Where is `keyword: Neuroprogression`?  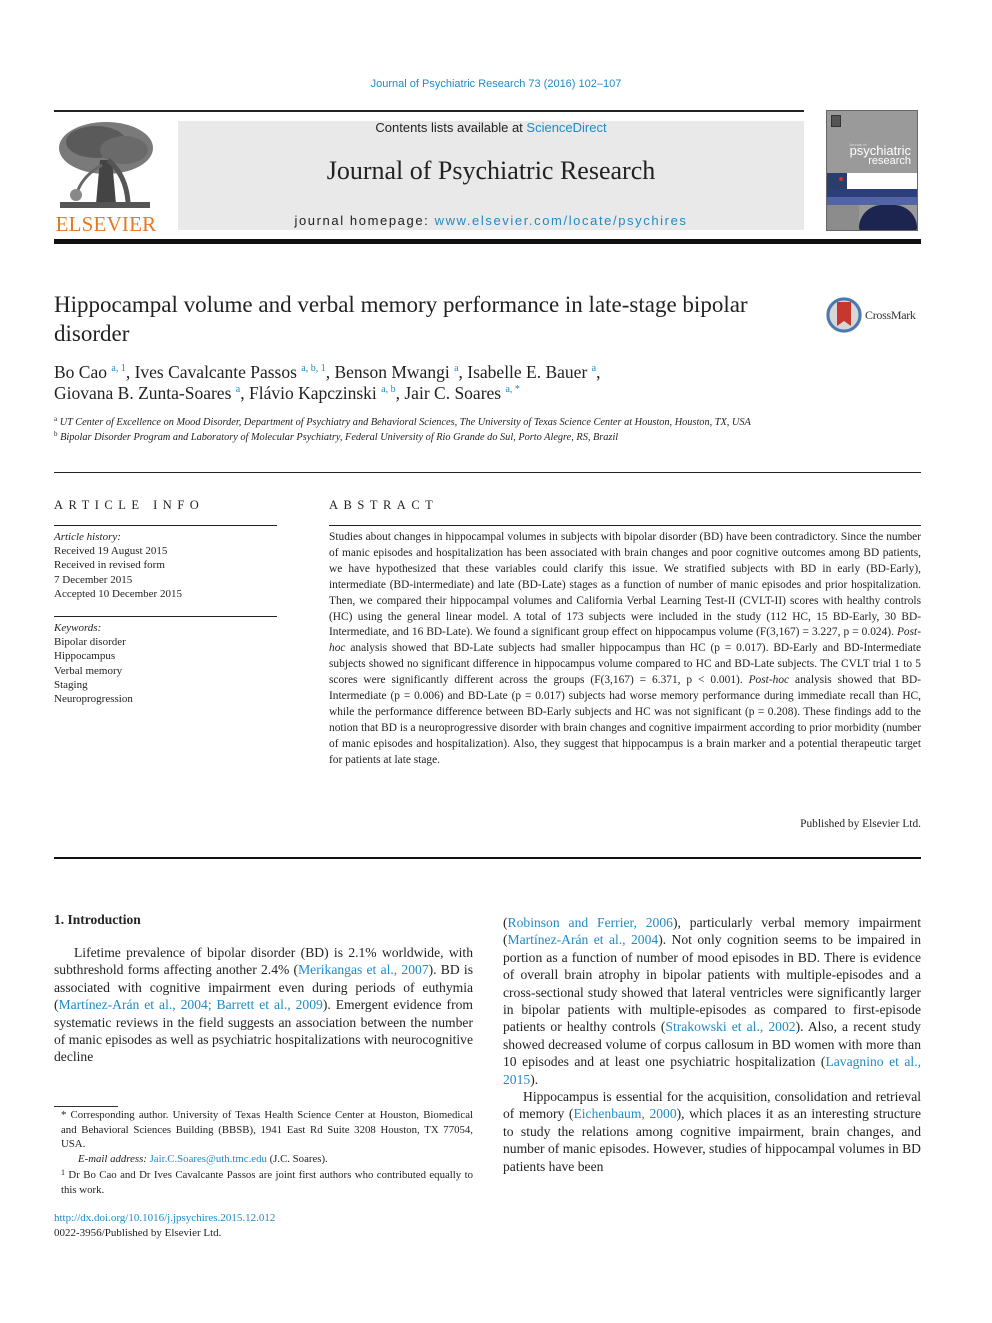
keyword: Neuroprogression is located at coordinates (93, 699).